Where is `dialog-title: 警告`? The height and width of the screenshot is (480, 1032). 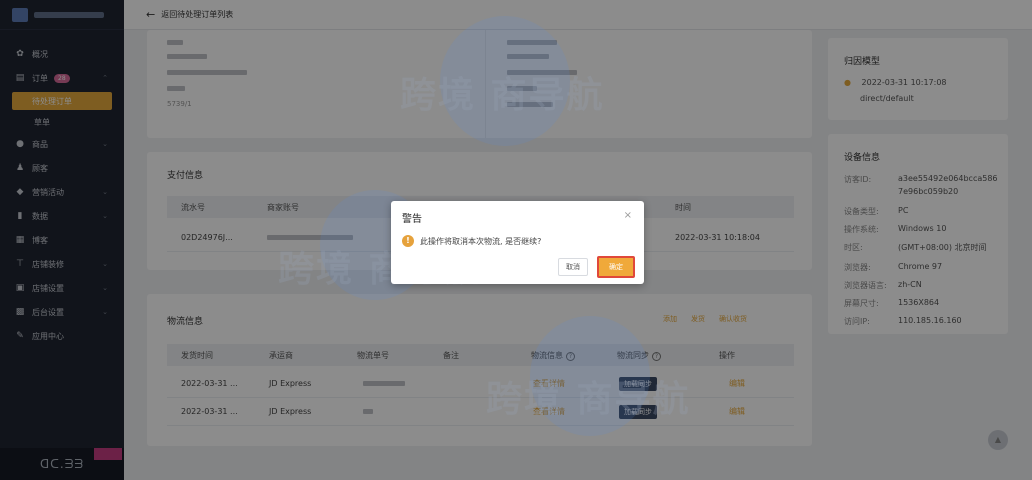 dialog-title: 警告 is located at coordinates (412, 219).